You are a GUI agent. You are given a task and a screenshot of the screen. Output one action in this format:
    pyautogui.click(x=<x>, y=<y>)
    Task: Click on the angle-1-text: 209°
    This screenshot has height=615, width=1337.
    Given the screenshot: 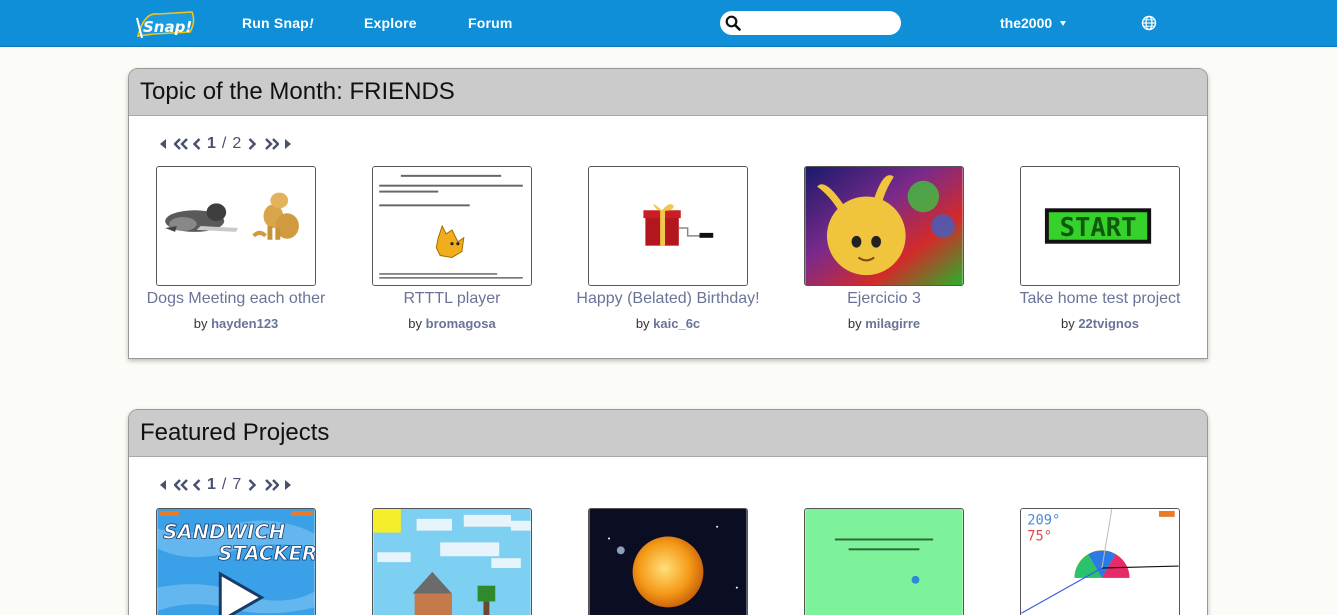 What is the action you would take?
    pyautogui.click(x=1043, y=521)
    